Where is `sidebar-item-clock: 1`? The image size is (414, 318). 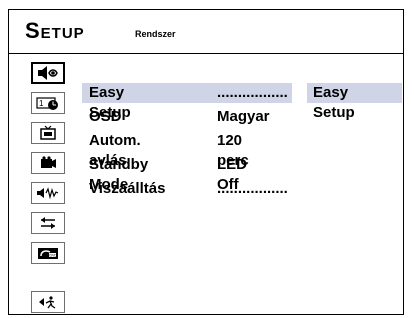 sidebar-item-clock: 1 is located at coordinates (48, 103).